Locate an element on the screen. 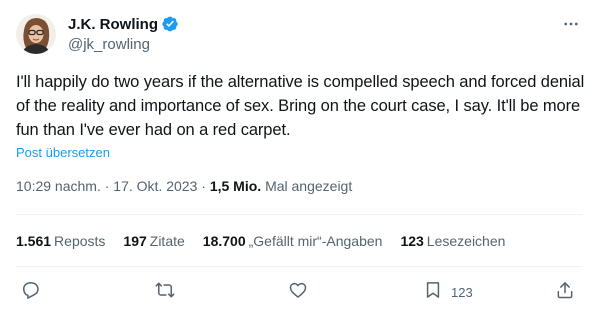  reply-button is located at coordinates (30, 292).